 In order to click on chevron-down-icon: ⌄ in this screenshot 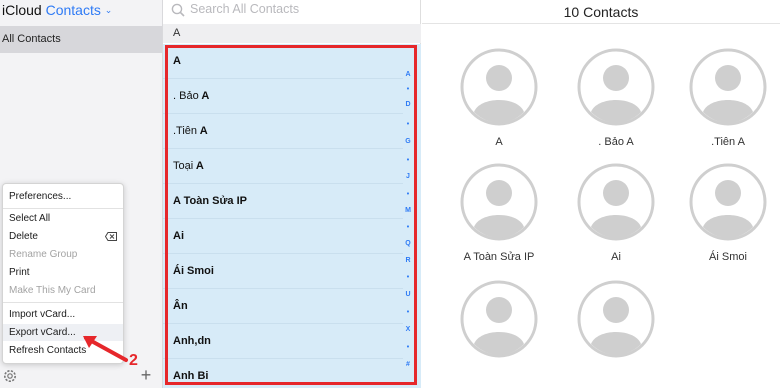, I will do `click(108, 10)`.